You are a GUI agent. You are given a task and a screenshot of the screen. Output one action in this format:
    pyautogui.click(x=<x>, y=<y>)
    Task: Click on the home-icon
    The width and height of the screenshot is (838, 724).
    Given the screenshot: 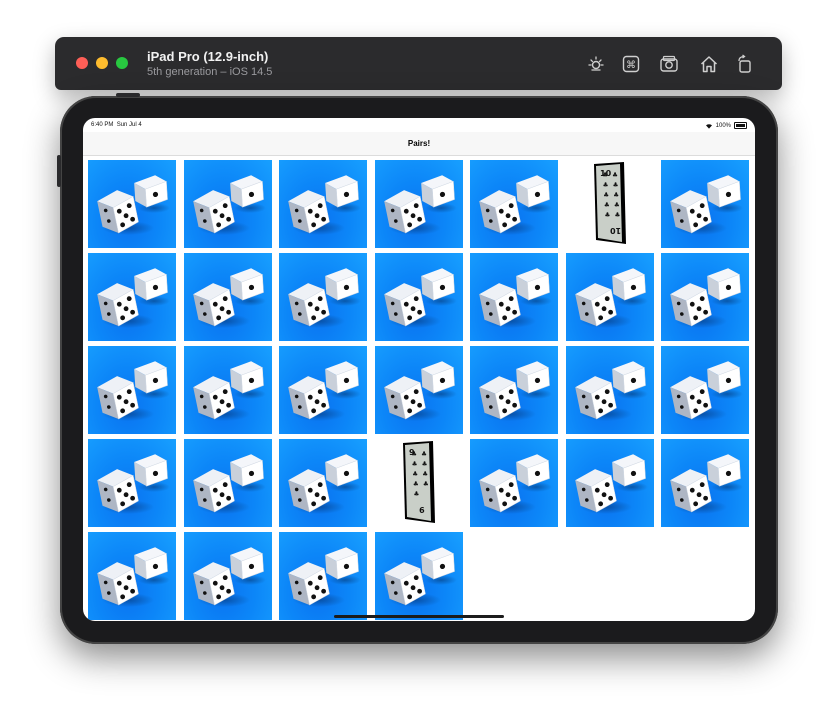 What is the action you would take?
    pyautogui.click(x=709, y=64)
    